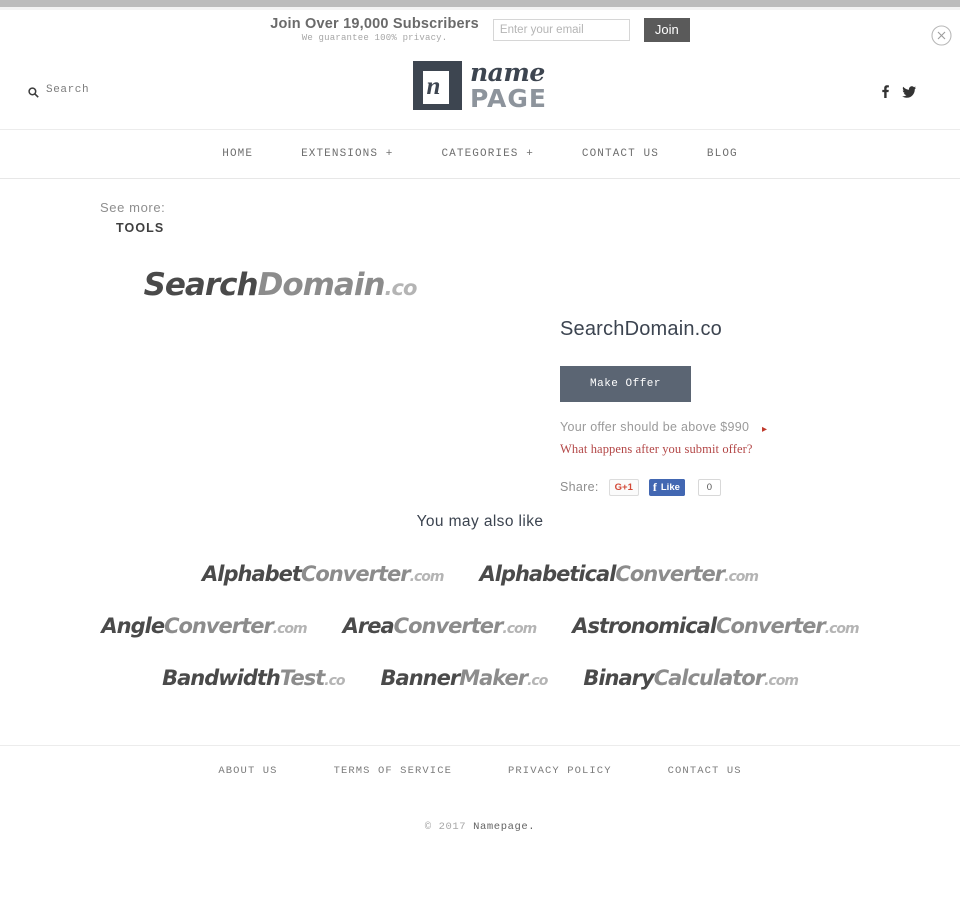  What do you see at coordinates (722, 154) in the screenshot?
I see `nav-item-blog: BLOG` at bounding box center [722, 154].